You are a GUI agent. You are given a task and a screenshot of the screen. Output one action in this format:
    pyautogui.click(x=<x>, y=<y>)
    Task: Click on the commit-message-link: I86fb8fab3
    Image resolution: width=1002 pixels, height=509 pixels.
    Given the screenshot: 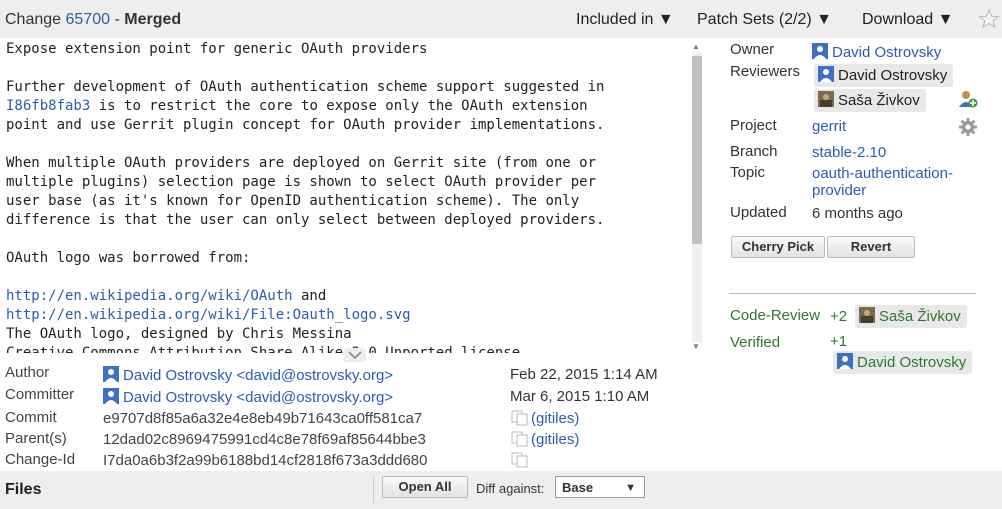 What is the action you would take?
    pyautogui.click(x=48, y=106)
    